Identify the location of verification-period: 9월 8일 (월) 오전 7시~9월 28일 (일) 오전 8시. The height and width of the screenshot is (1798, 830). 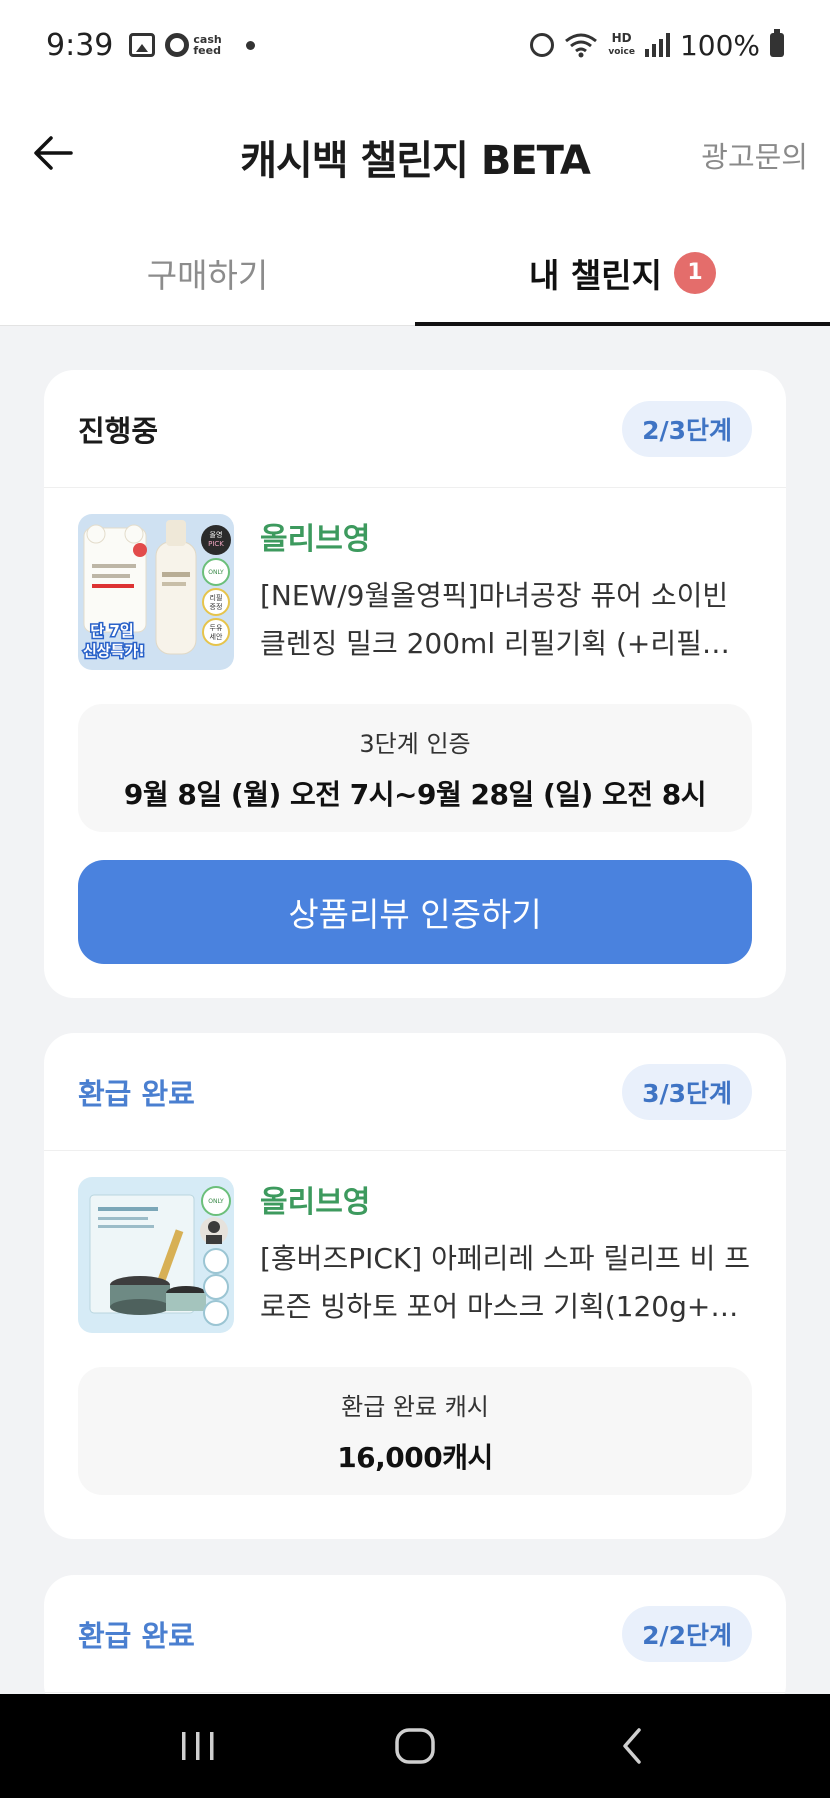
(415, 794).